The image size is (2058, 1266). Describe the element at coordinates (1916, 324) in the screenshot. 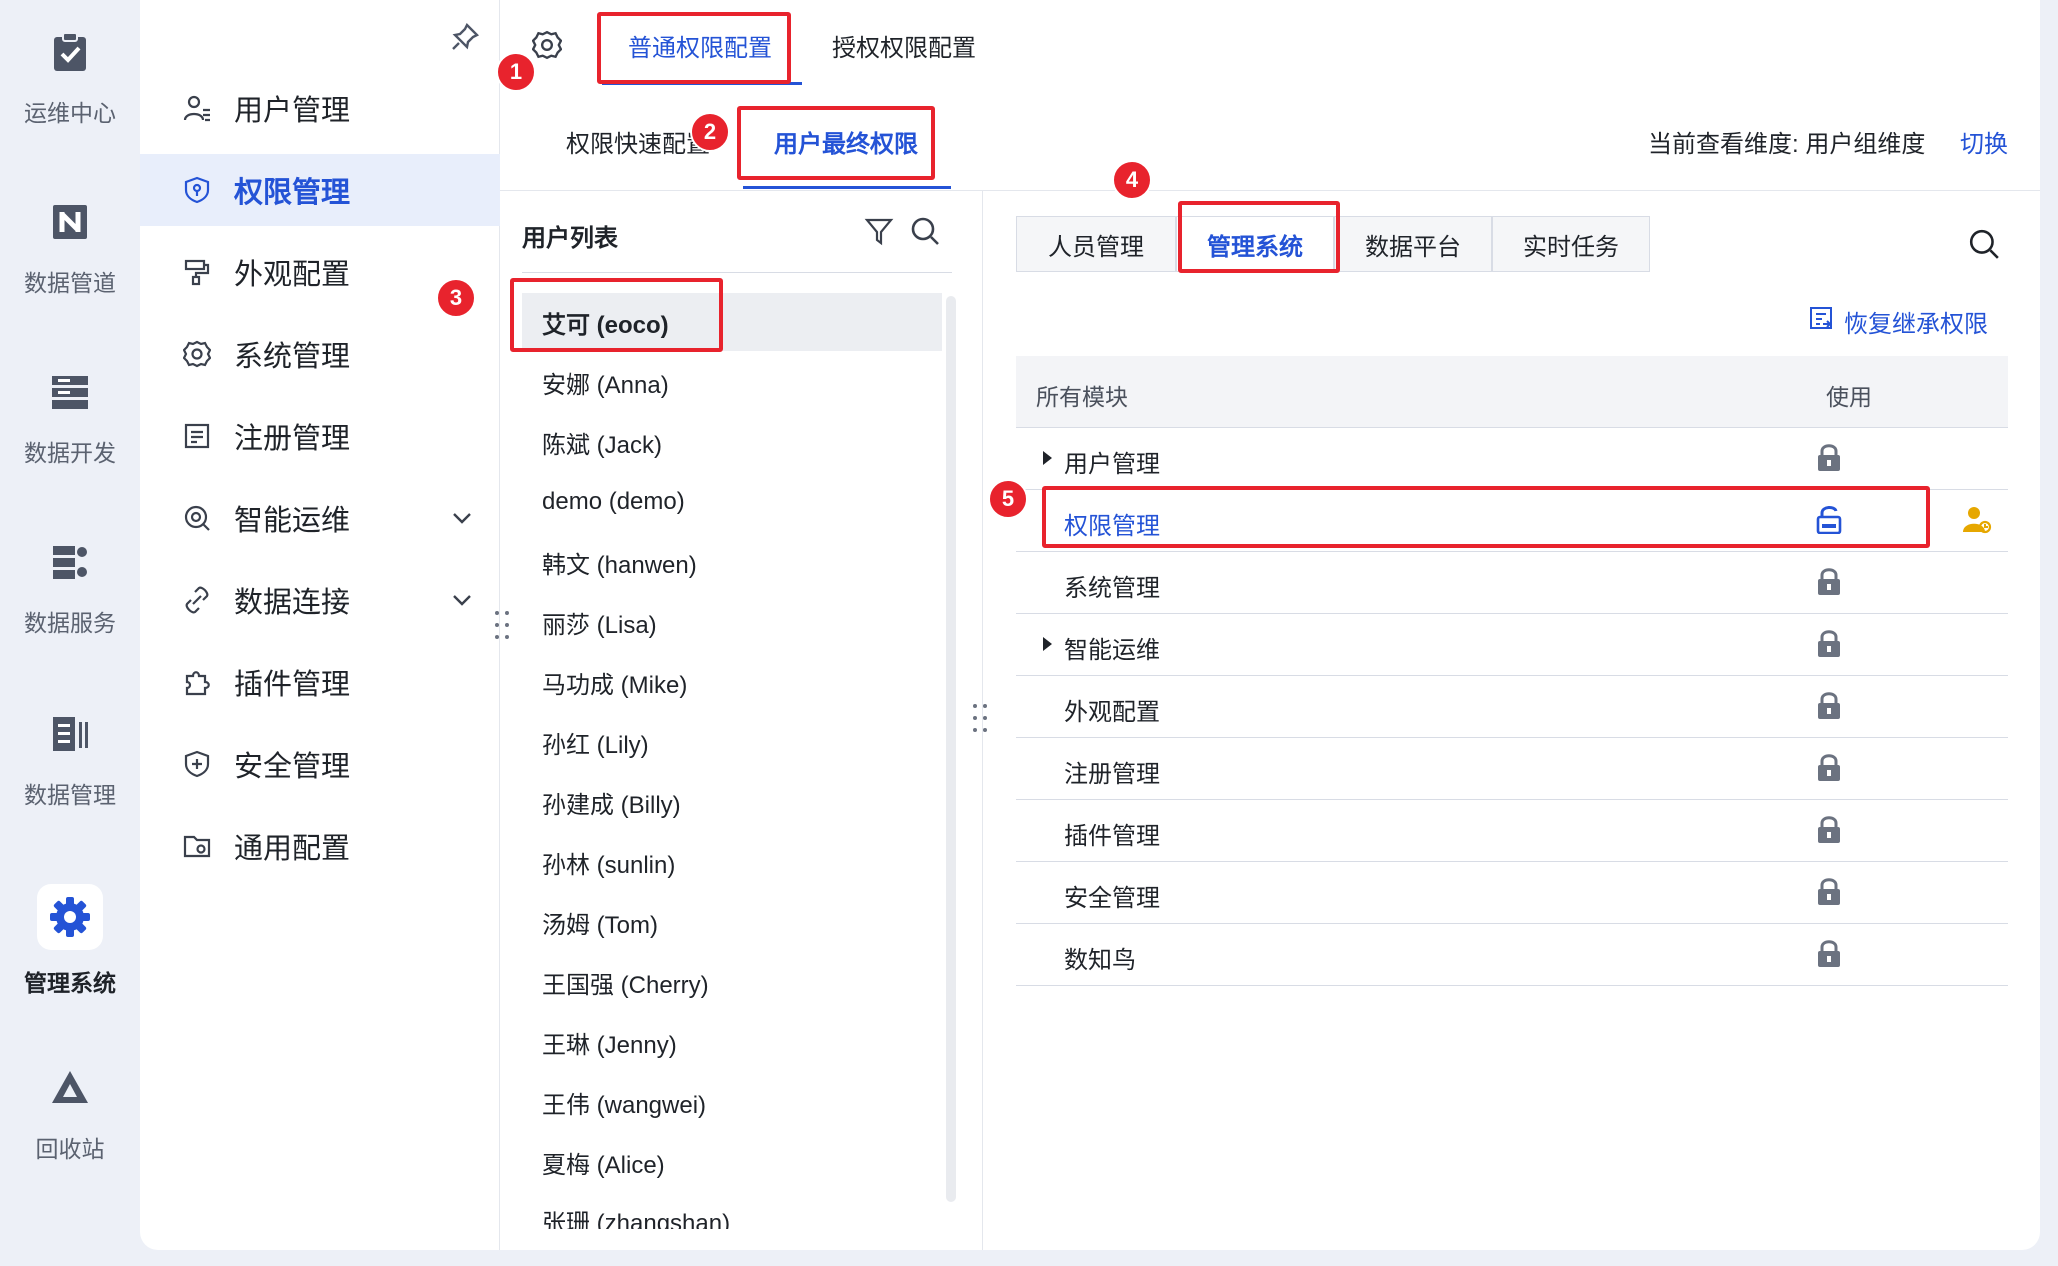

I see `restore-label: 恢复继承权限` at that location.